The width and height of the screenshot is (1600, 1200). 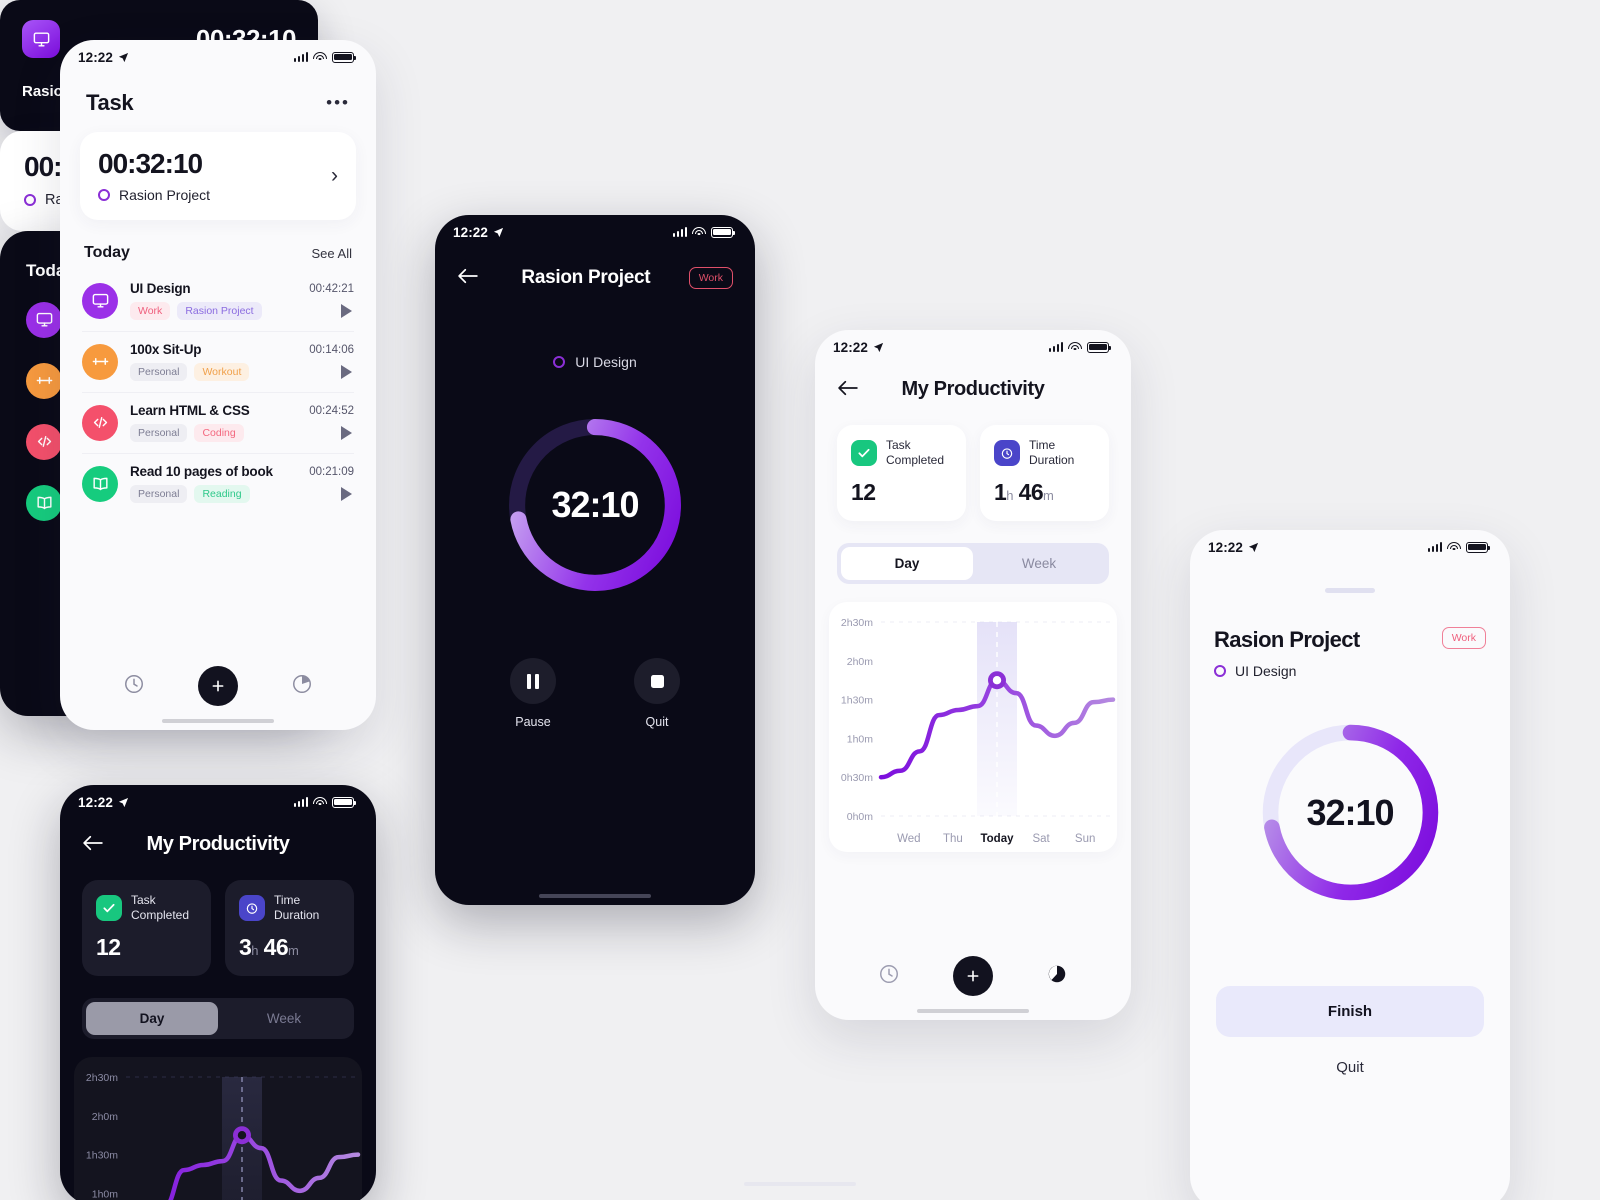 I want to click on check-icon, so click(x=109, y=907).